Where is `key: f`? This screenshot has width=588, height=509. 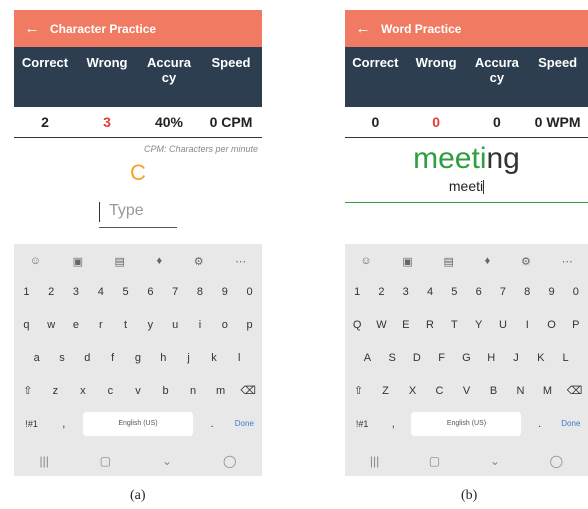 key: f is located at coordinates (113, 358).